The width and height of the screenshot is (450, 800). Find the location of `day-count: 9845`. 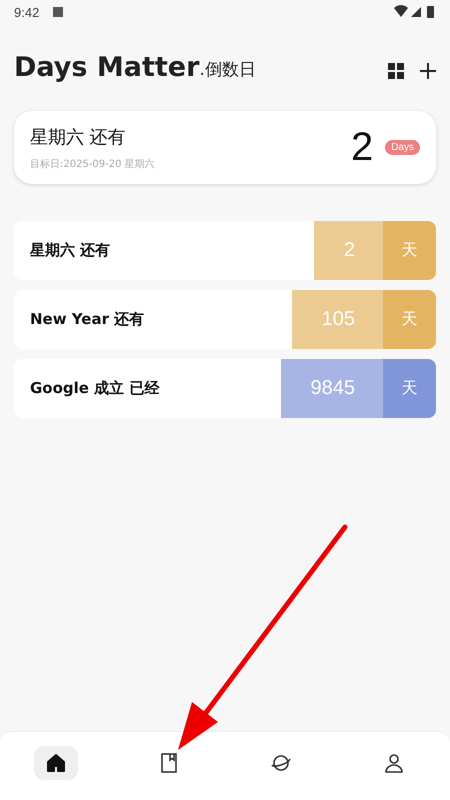

day-count: 9845 is located at coordinates (331, 388).